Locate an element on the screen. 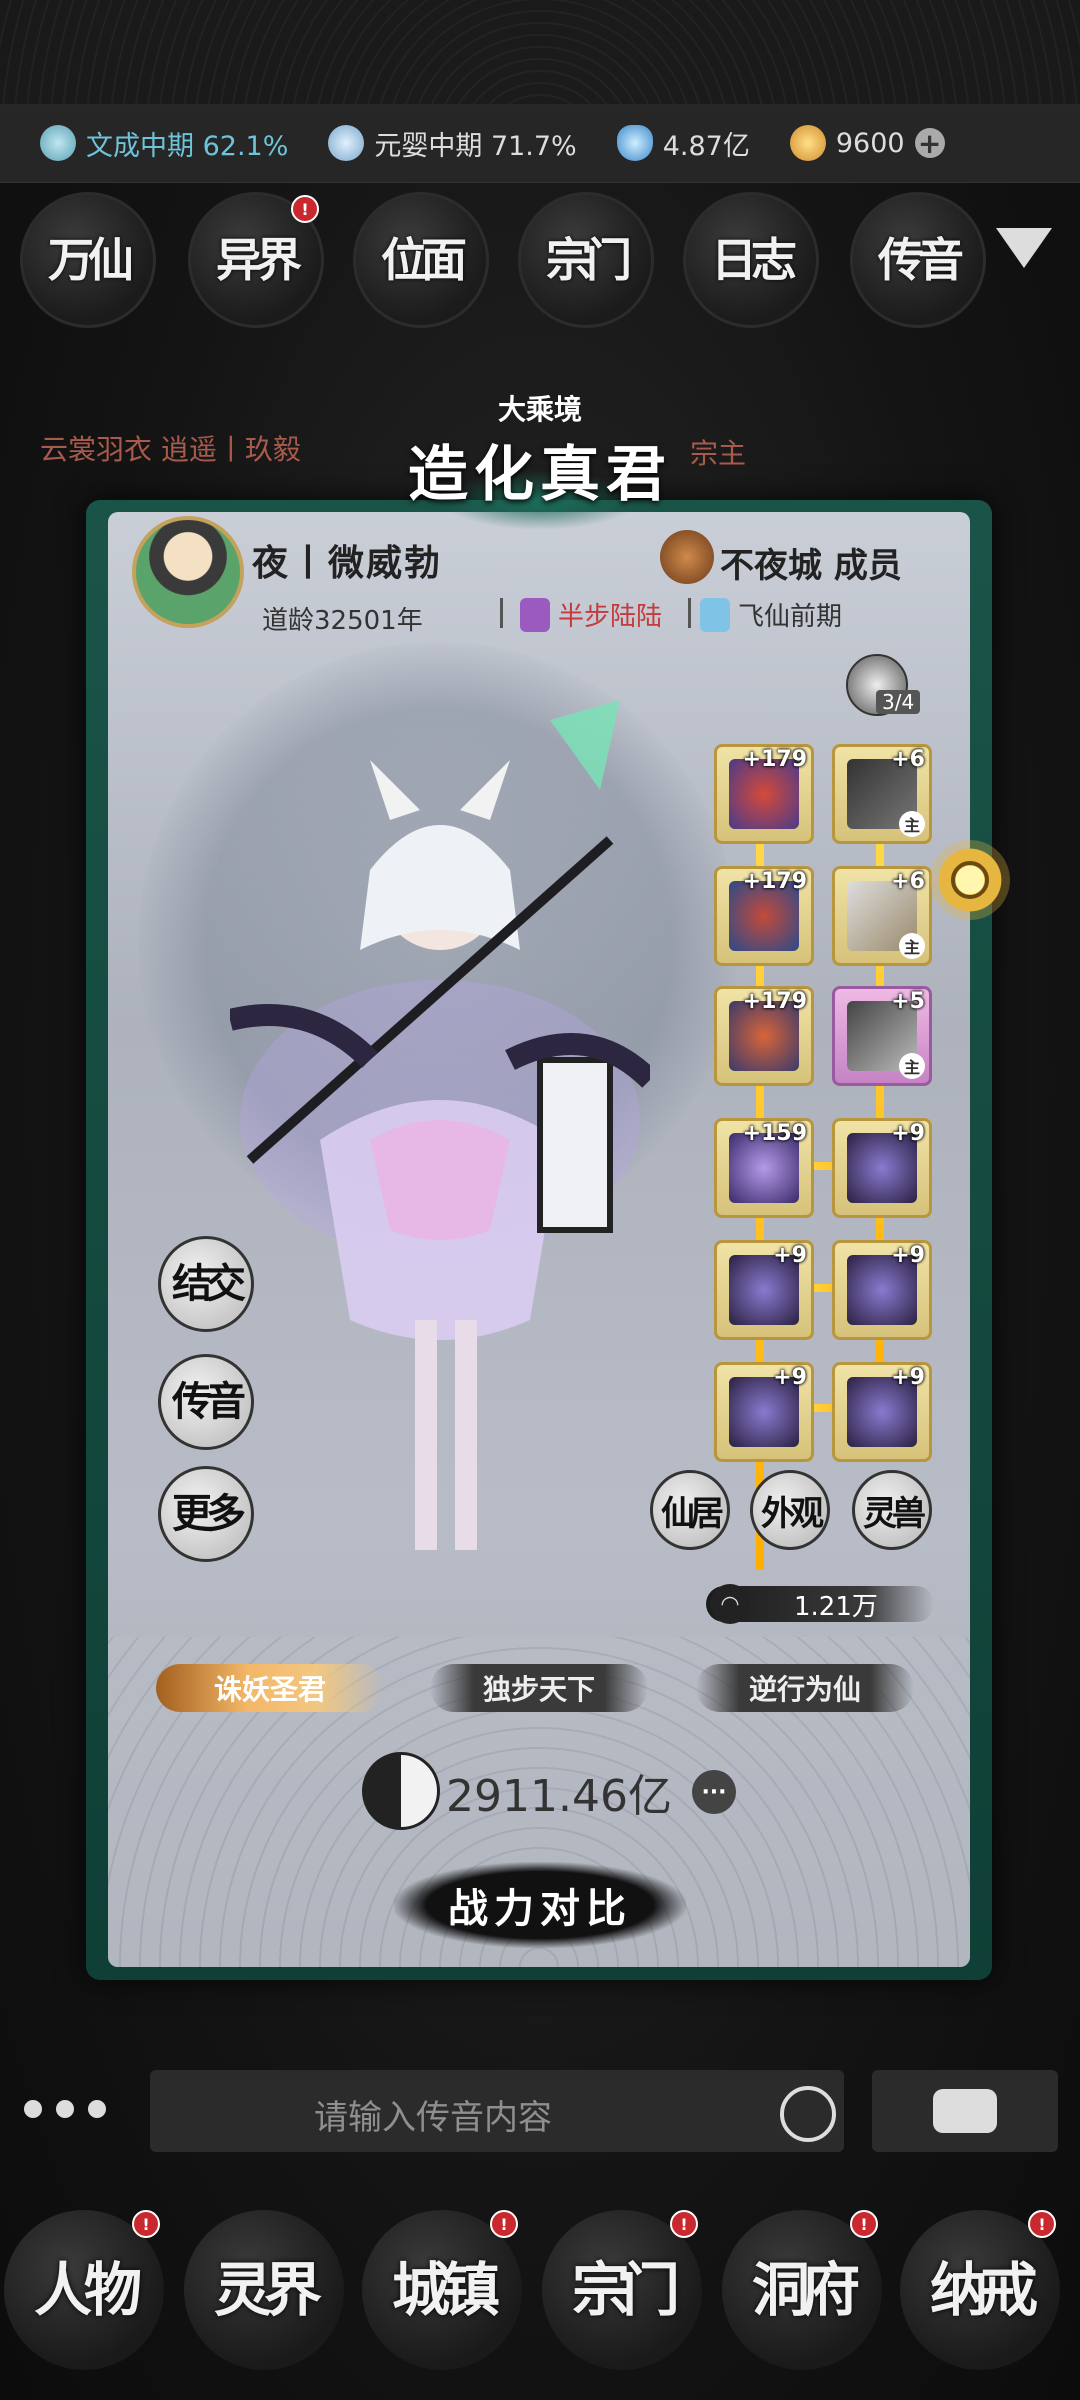 Image resolution: width=1080 pixels, height=2400 pixels. button-label: 仙居 is located at coordinates (692, 1513).